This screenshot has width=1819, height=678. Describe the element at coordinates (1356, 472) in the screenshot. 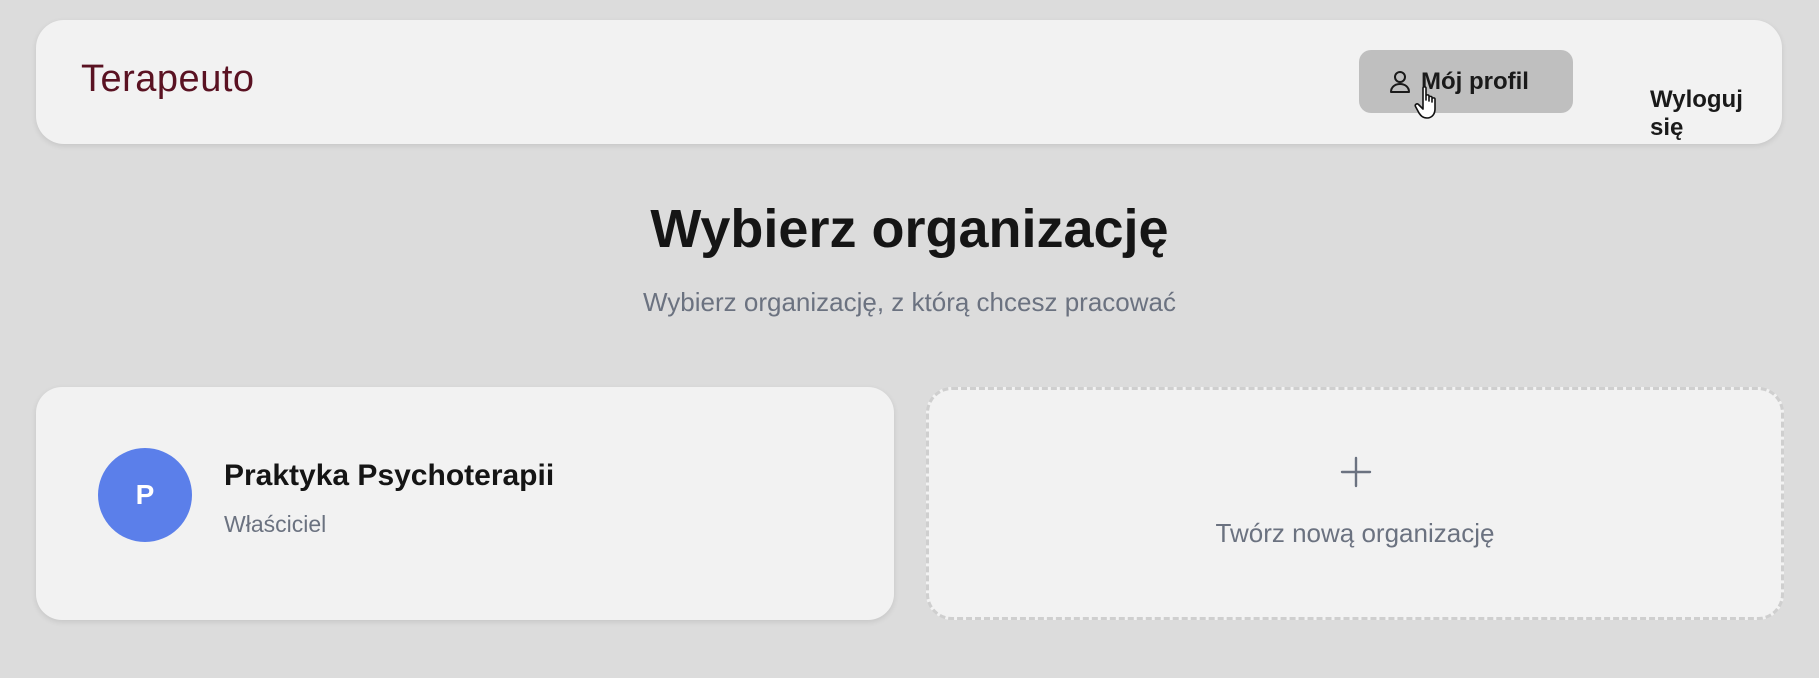

I see `plus-icon` at that location.